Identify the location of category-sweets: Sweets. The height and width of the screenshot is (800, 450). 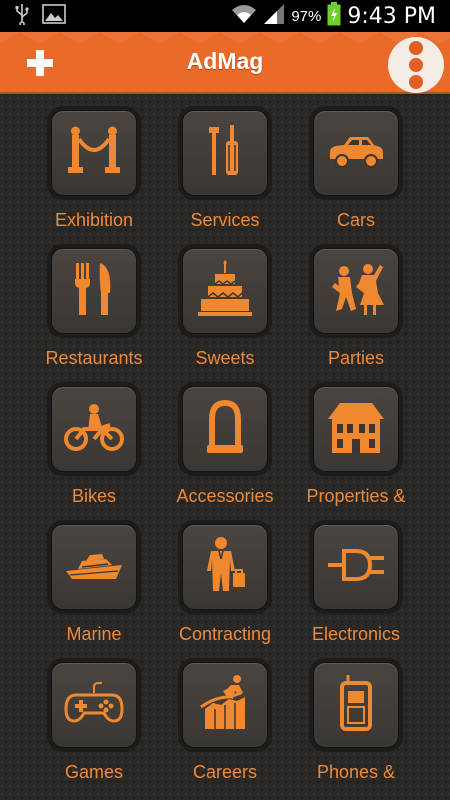
(225, 308).